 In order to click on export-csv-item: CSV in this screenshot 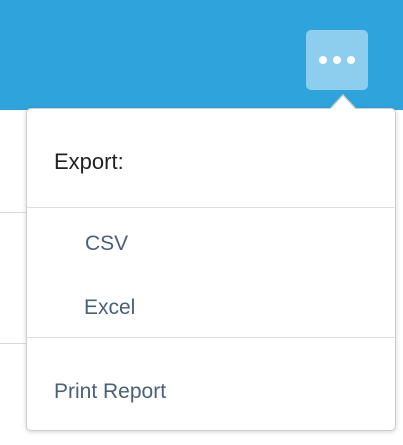, I will do `click(106, 243)`.